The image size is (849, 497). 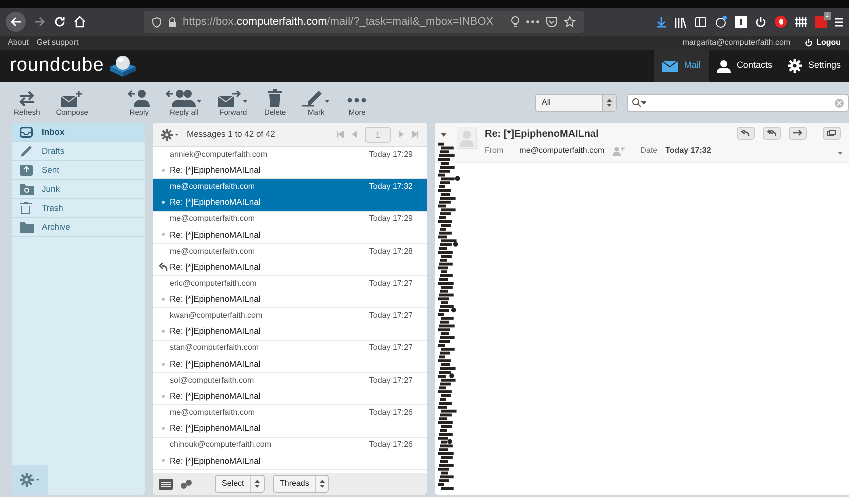 I want to click on address-bar: https://box.computerfaith.com/mail/?_task=mail&_mbox=INBOX, so click(x=364, y=22).